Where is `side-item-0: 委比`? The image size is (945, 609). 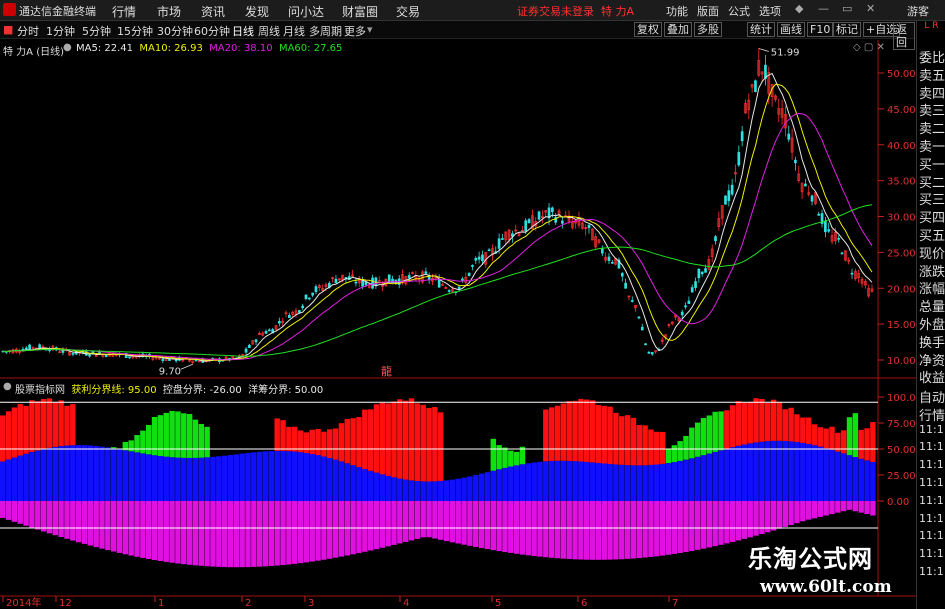
side-item-0: 委比 is located at coordinates (932, 56).